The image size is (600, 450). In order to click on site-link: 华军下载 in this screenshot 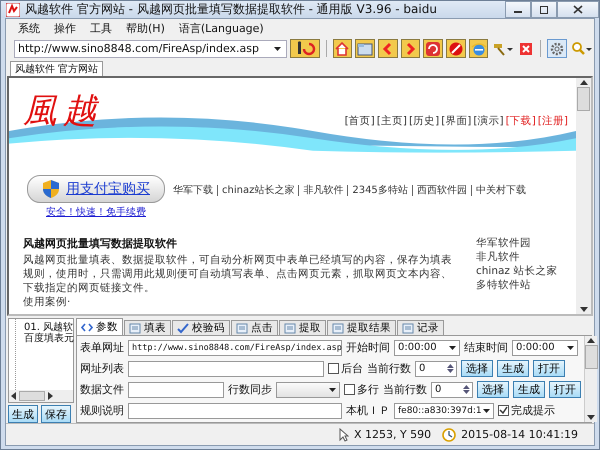, I will do `click(195, 190)`.